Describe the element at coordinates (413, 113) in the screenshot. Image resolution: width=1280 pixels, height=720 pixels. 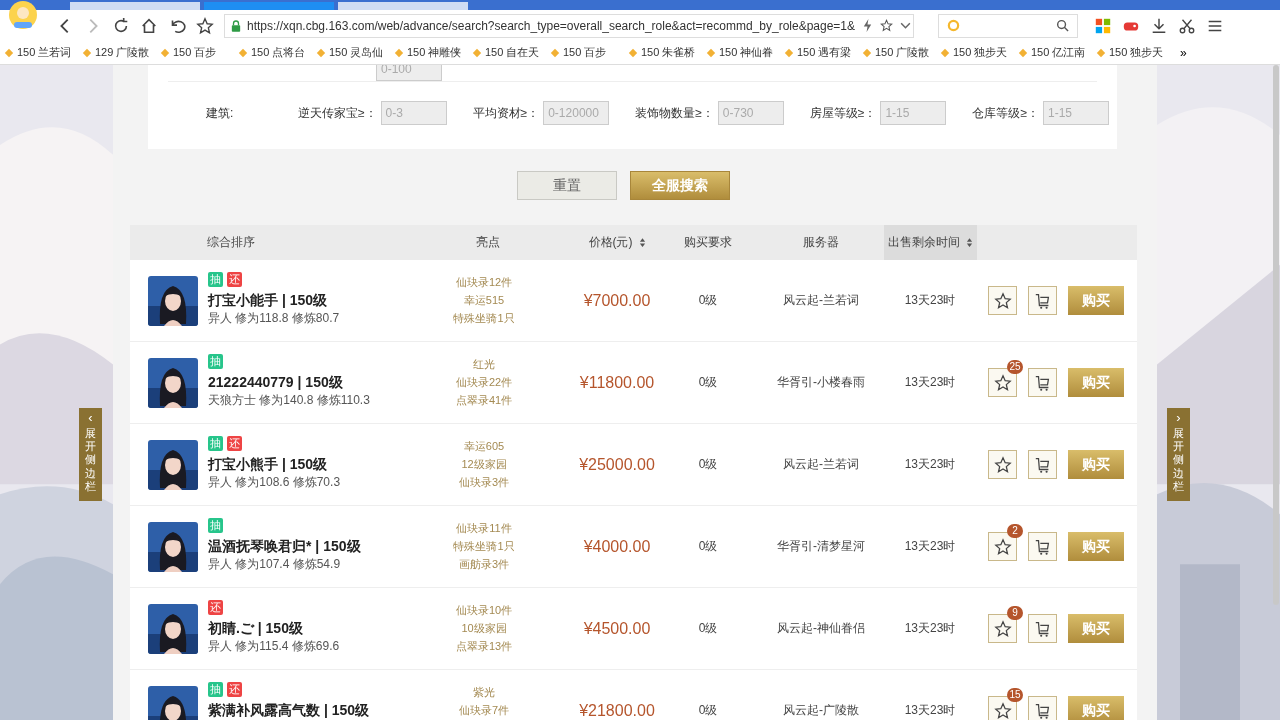
I see `input-field: 0-3` at that location.